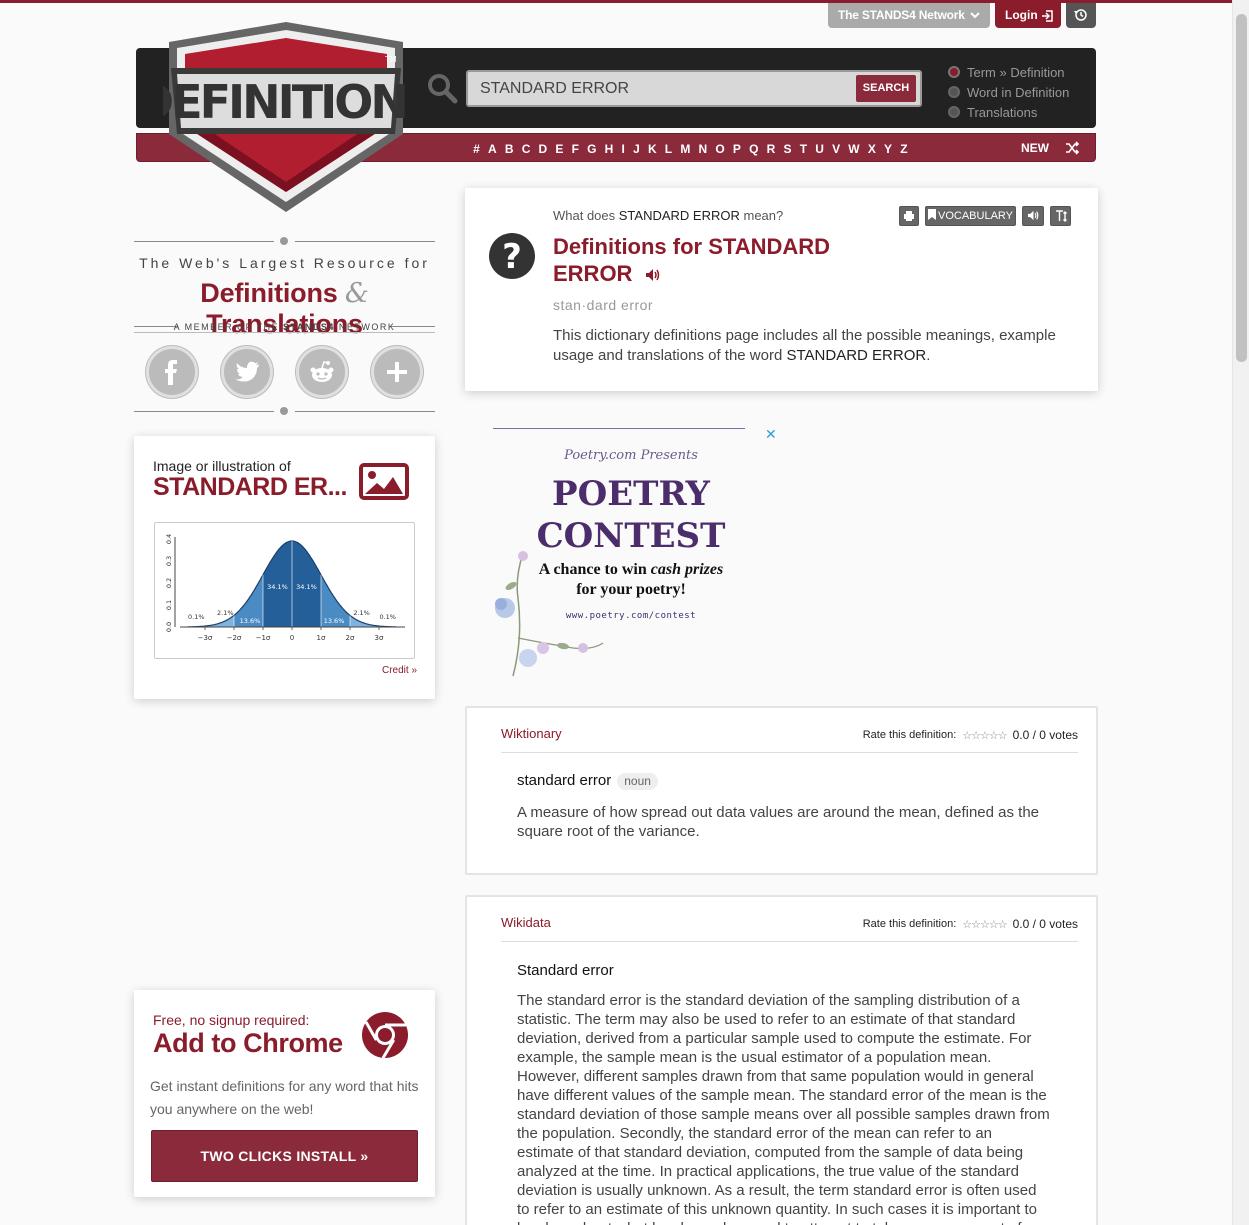 This screenshot has width=1249, height=1225. I want to click on y-tick-label: 0.0, so click(169, 627).